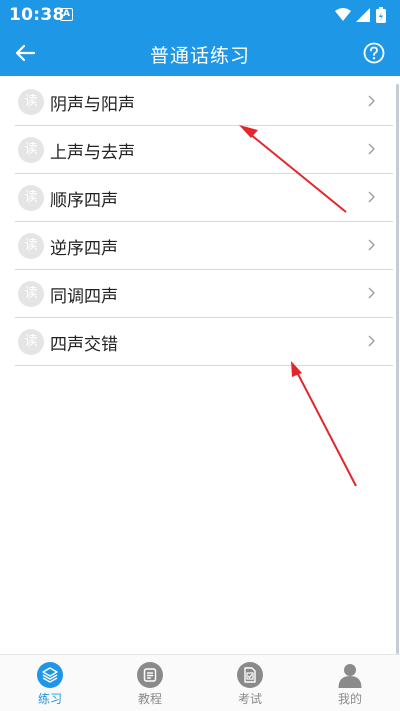  What do you see at coordinates (324, 424) in the screenshot?
I see `annotation-arrow-lower` at bounding box center [324, 424].